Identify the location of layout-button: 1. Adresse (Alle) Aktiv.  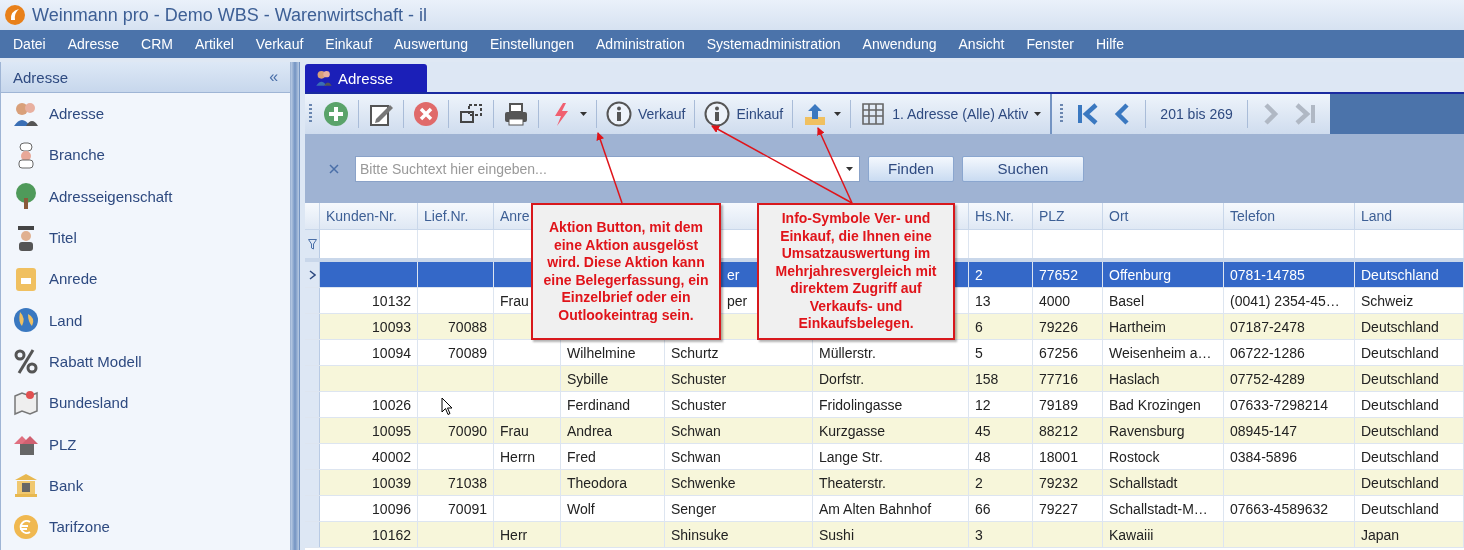
(951, 114).